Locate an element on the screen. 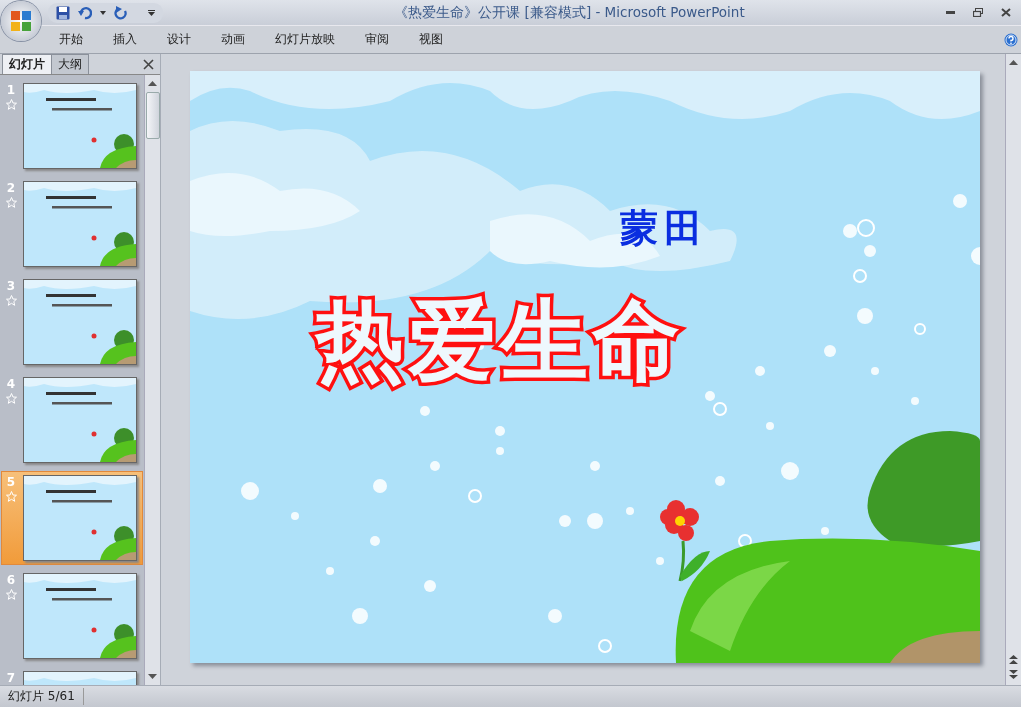  slide-number: 7 is located at coordinates (11, 678).